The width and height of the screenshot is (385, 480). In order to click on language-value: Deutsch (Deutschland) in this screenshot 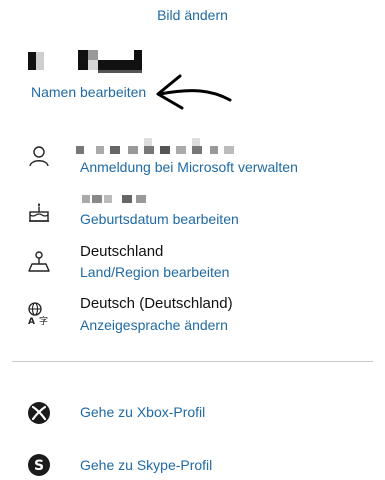, I will do `click(156, 303)`.